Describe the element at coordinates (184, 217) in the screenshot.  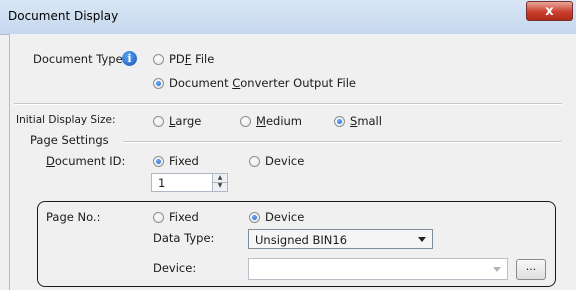
I see `page-no-fixed-label: Fixed` at that location.